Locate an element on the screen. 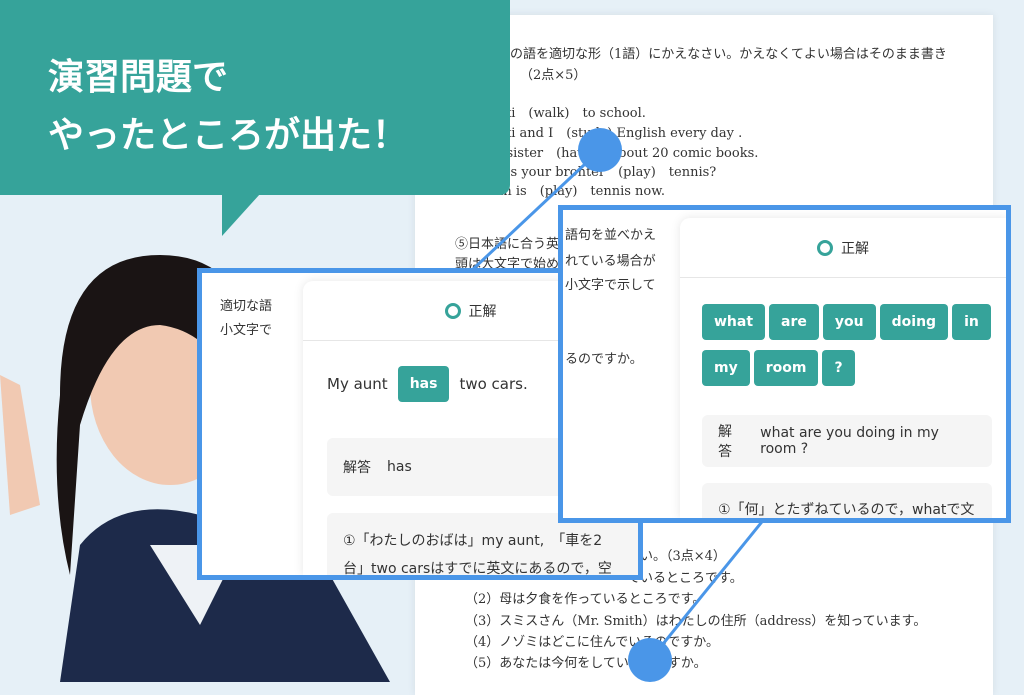 The height and width of the screenshot is (695, 1024). answer-box: 解答 what are you doing in my room ? is located at coordinates (847, 441).